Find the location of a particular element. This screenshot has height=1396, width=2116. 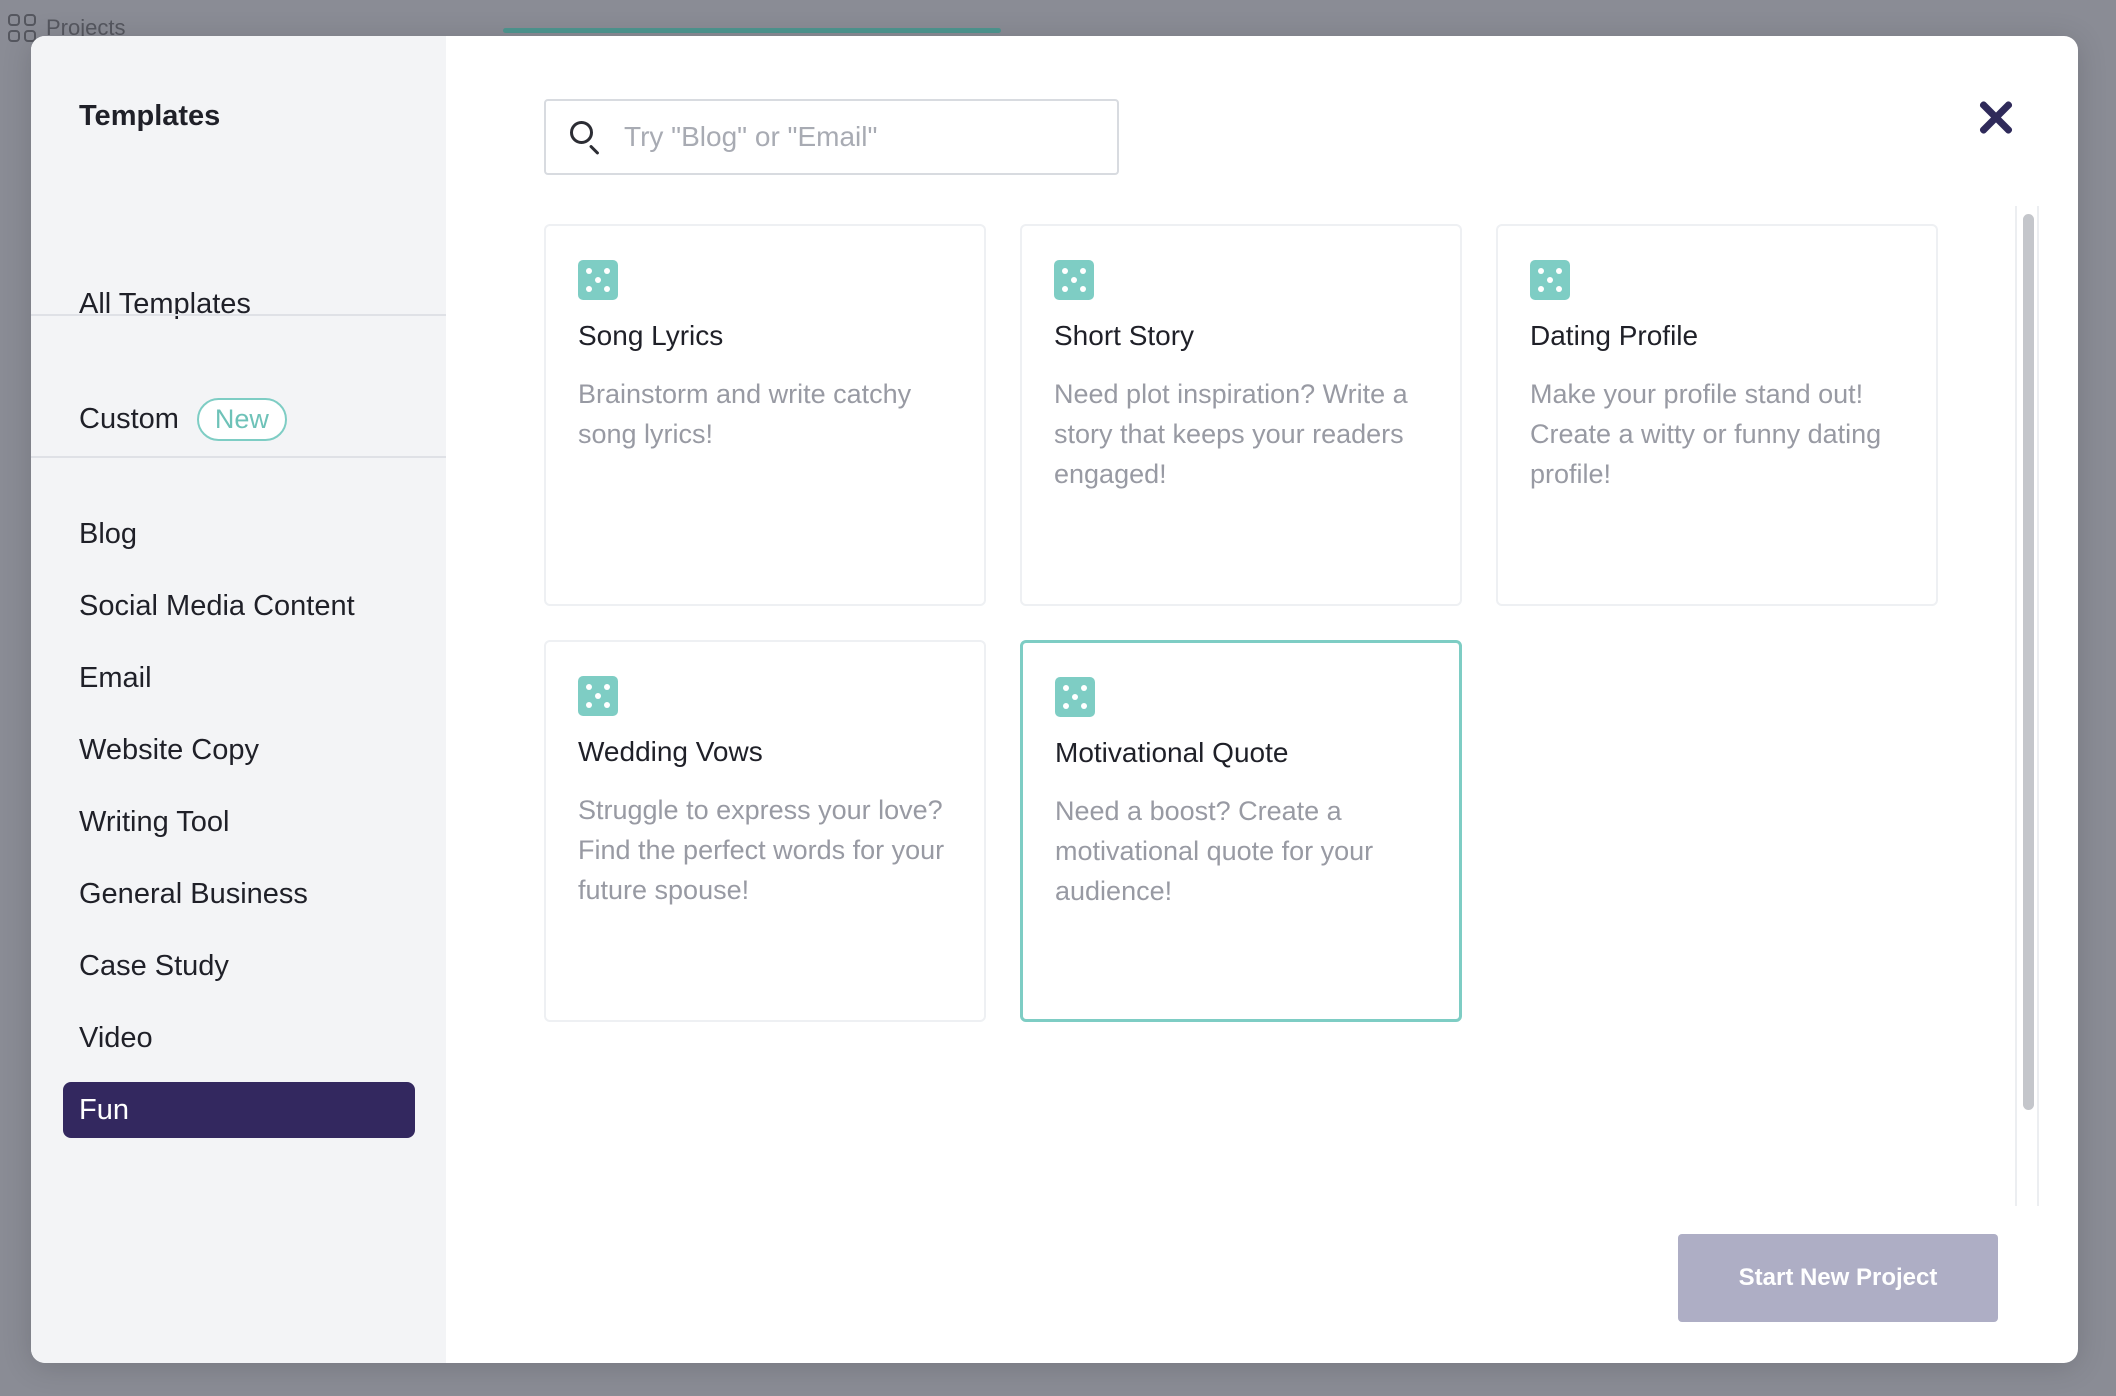

card-title: Motivational Quote is located at coordinates (1172, 752).